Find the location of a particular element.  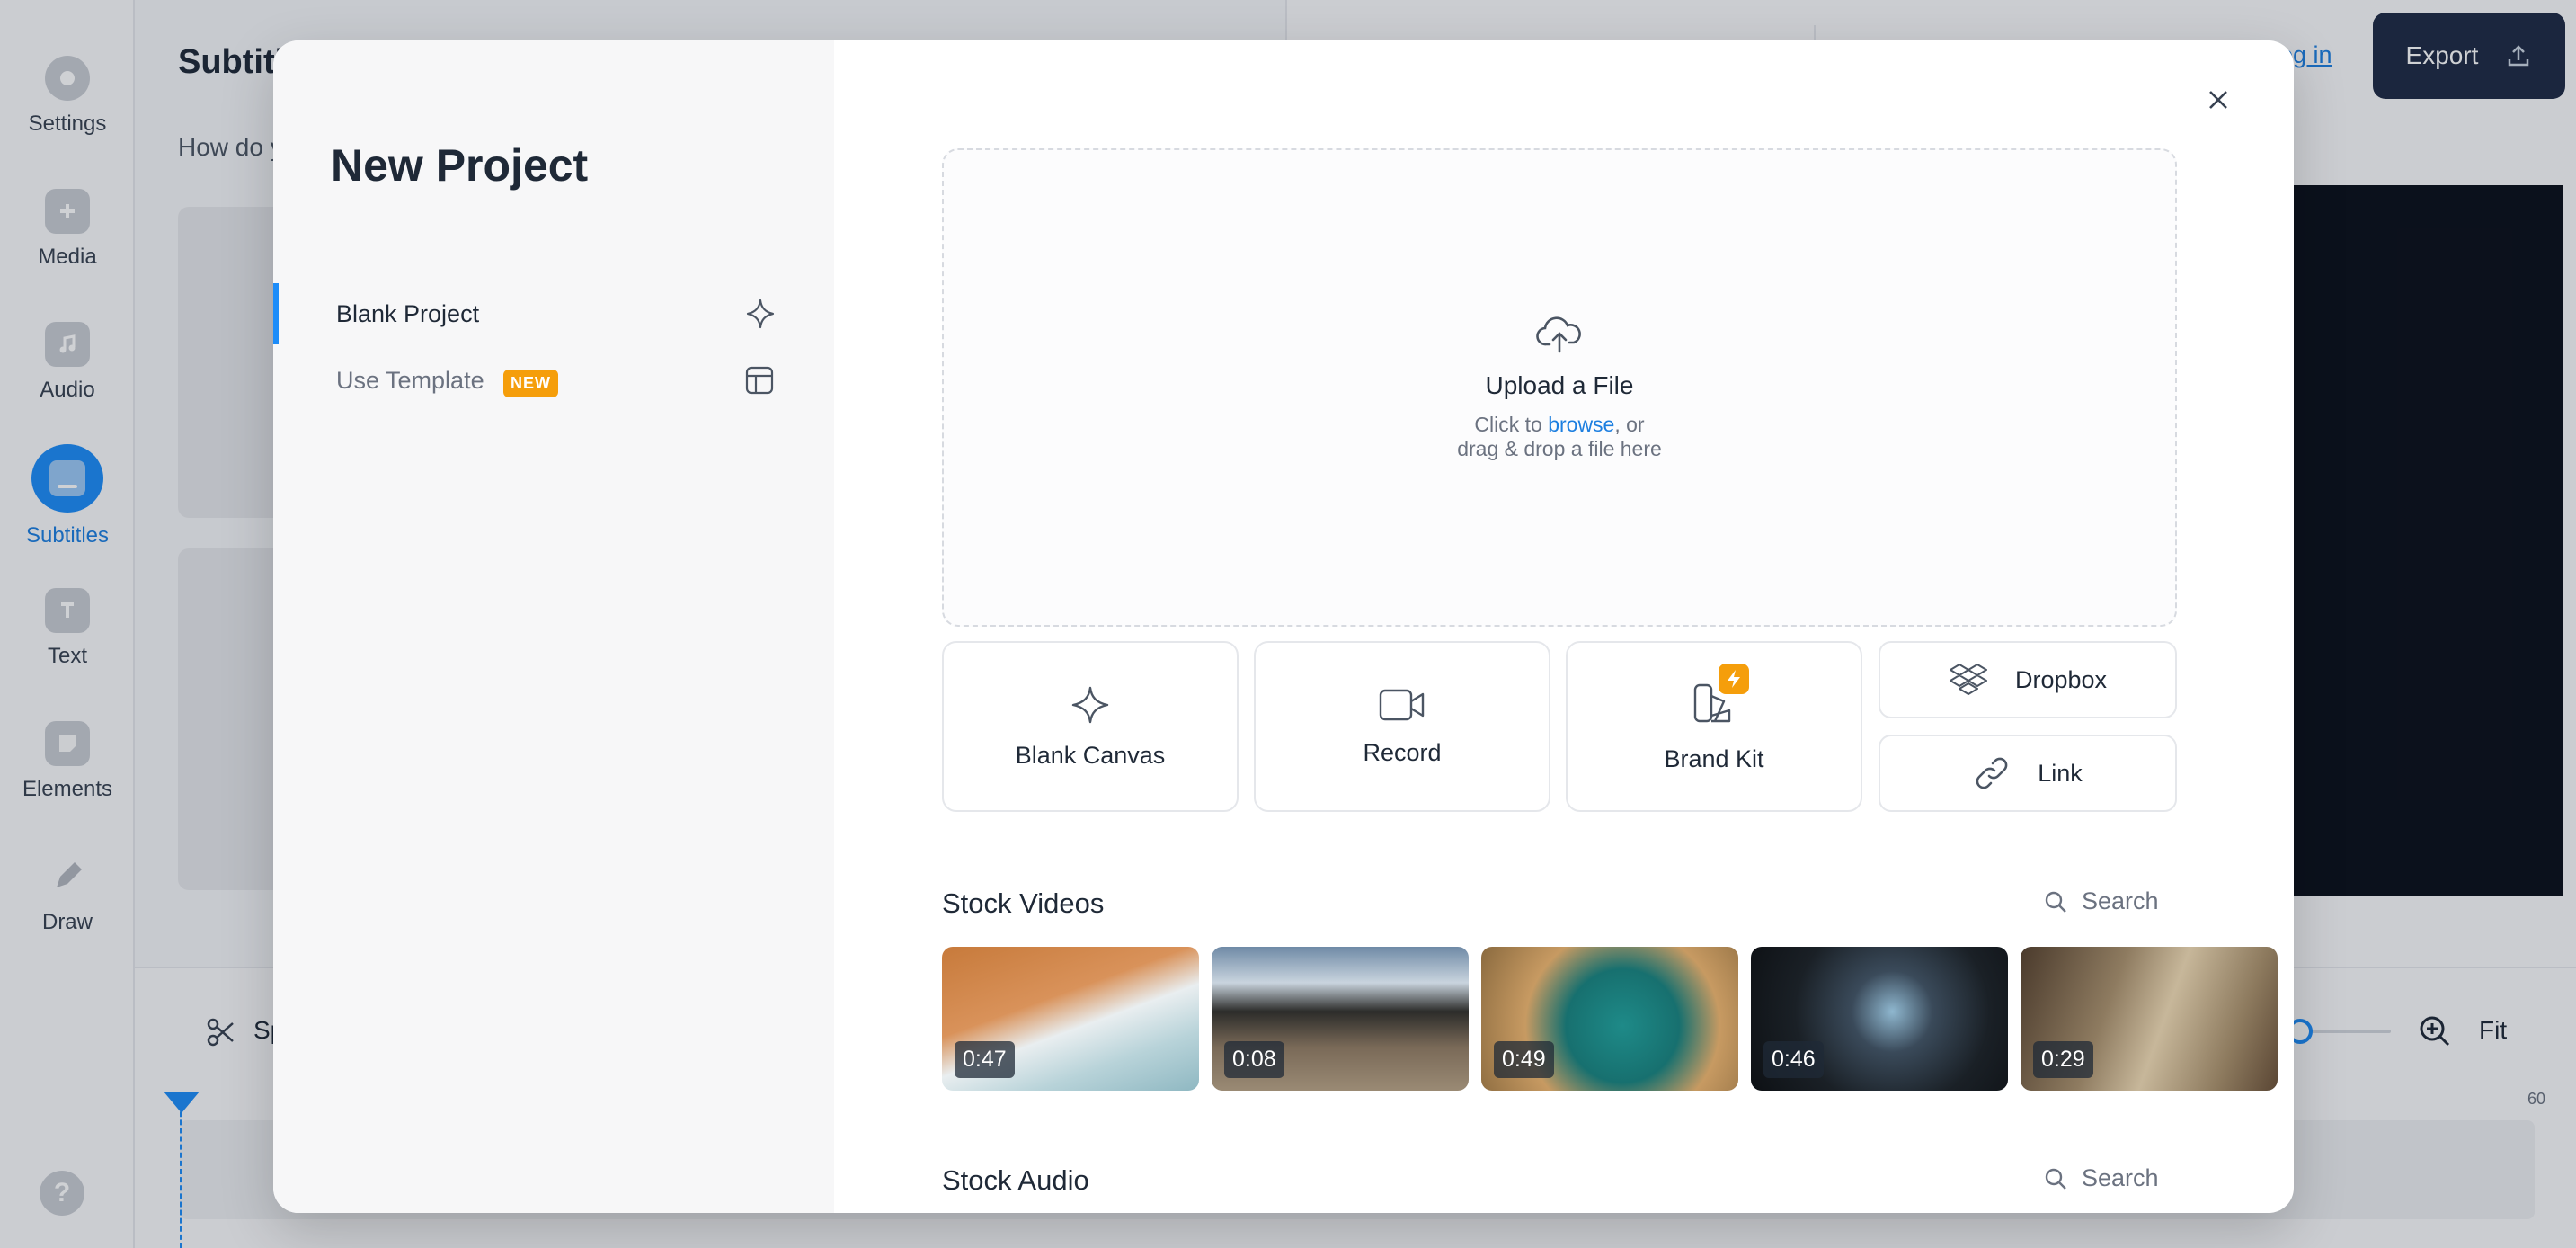

stock-video-thumbnail: 0:49 is located at coordinates (1609, 1019).